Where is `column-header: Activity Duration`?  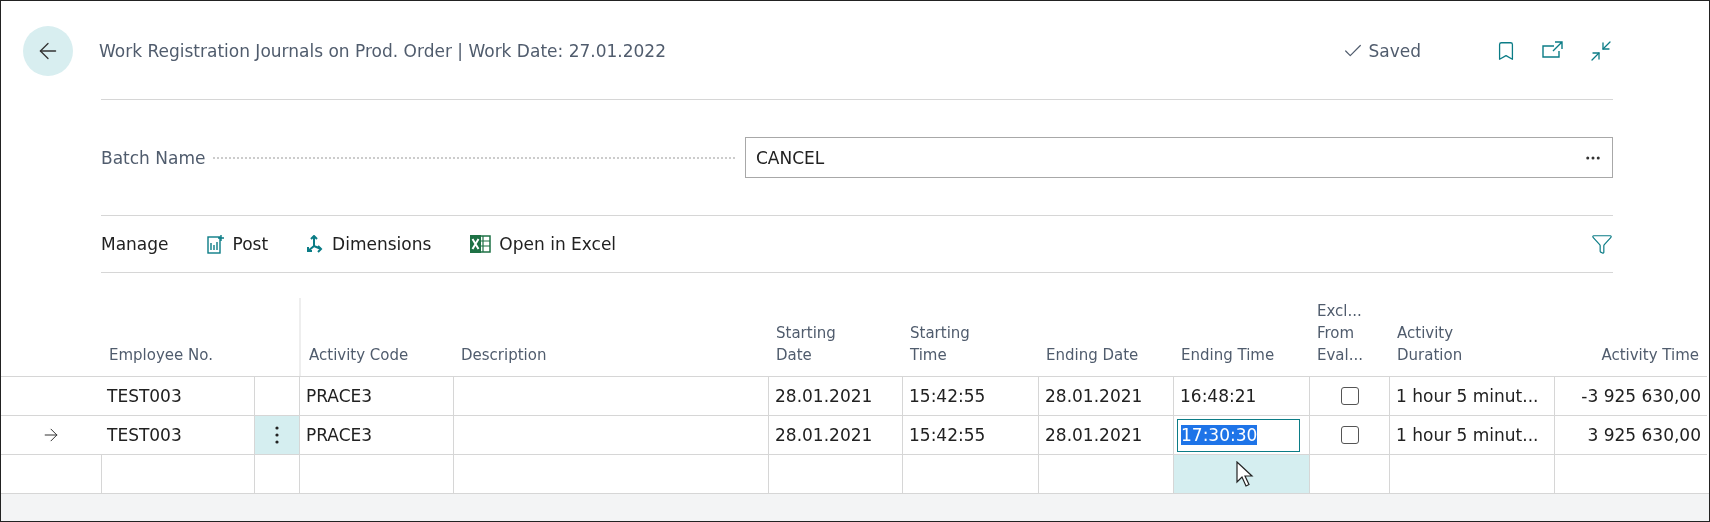
column-header: Activity Duration is located at coordinates (1430, 344).